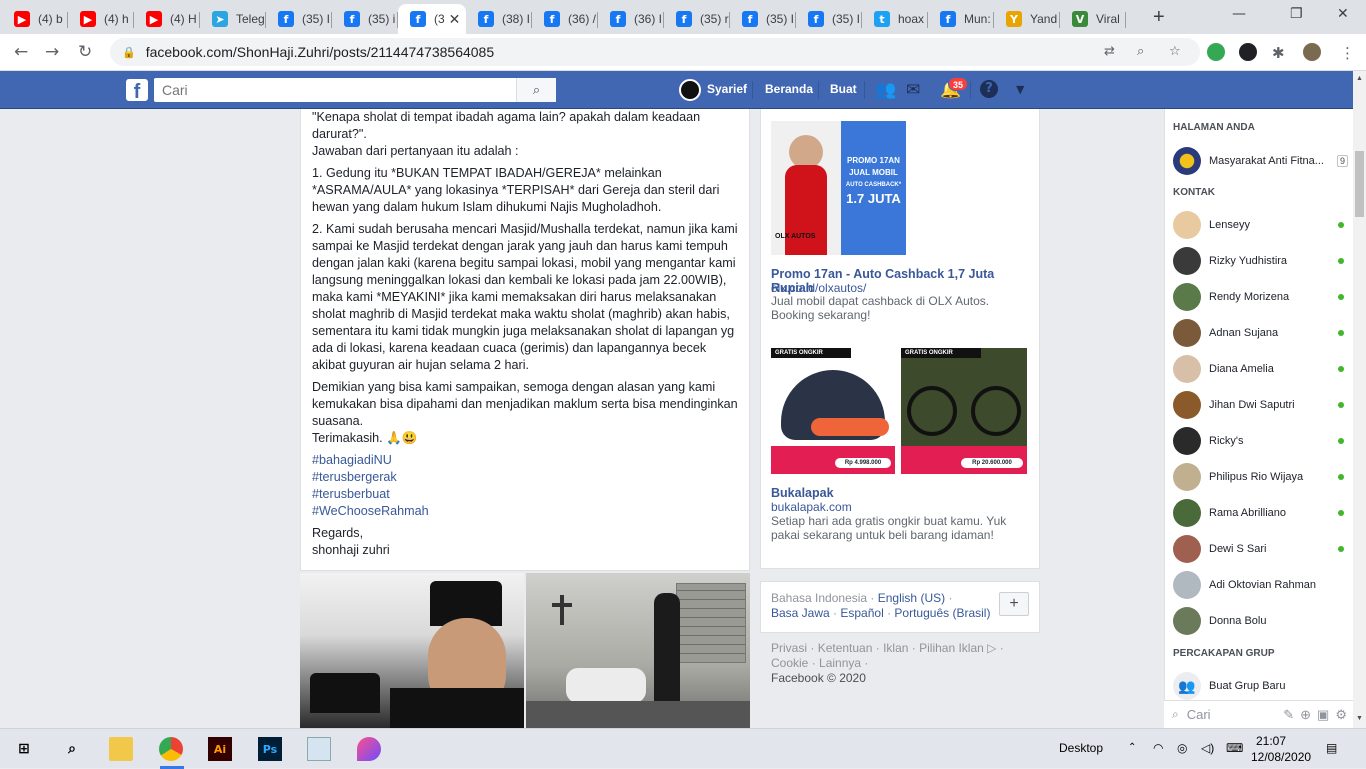 This screenshot has height=769, width=1366. Describe the element at coordinates (1343, 14) in the screenshot. I see `close-window-button: ✕` at that location.